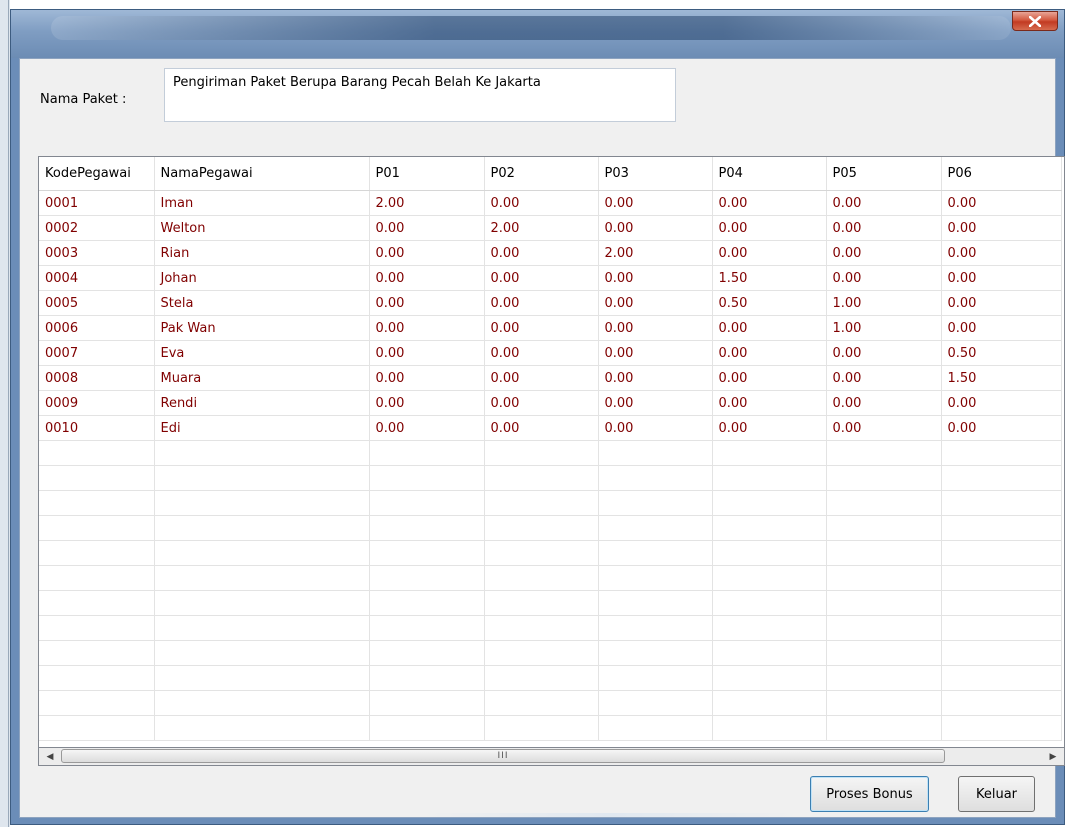  What do you see at coordinates (50, 756) in the screenshot?
I see `scroll-left-arrow-icon: ◀` at bounding box center [50, 756].